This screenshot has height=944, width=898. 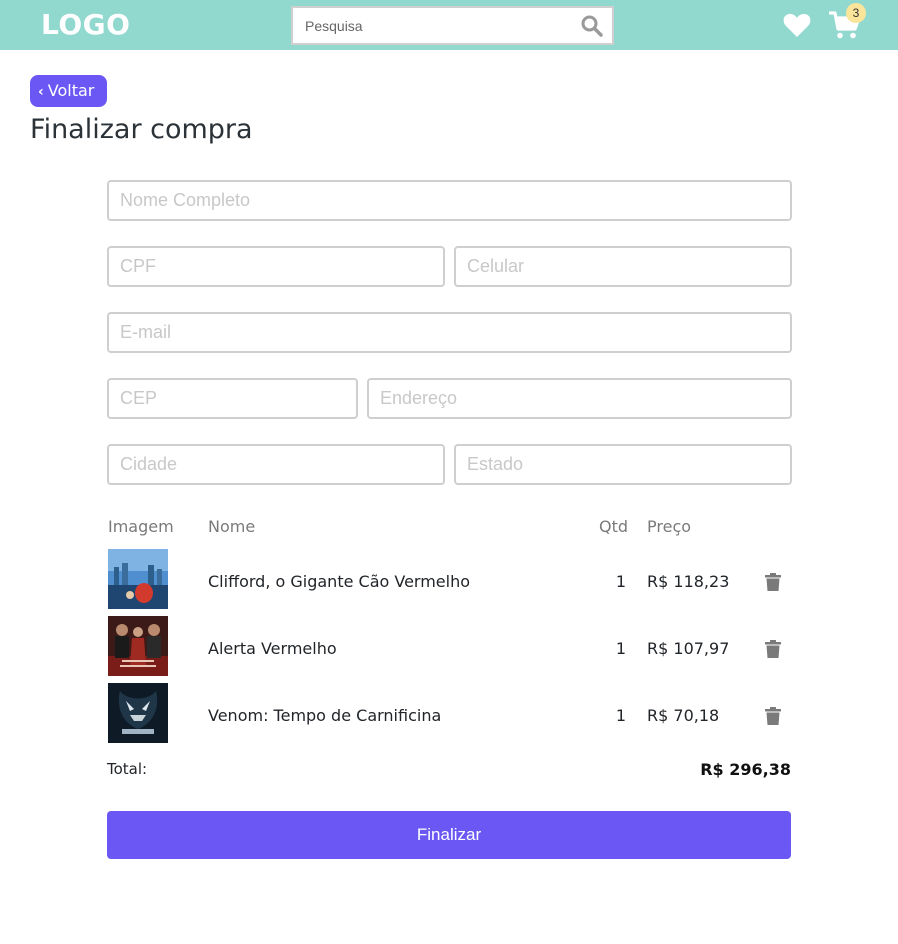 What do you see at coordinates (623, 464) in the screenshot?
I see `state-field` at bounding box center [623, 464].